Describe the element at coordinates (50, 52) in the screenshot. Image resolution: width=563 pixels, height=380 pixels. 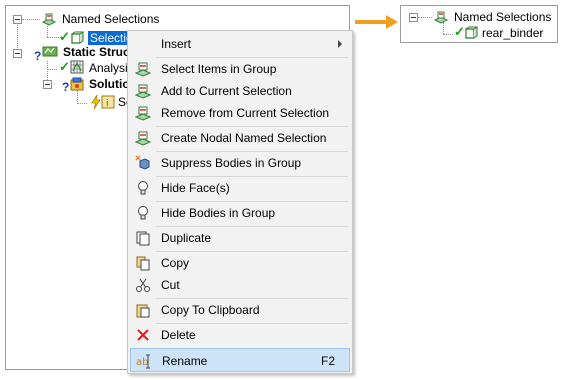
I see `static-structural-icon` at that location.